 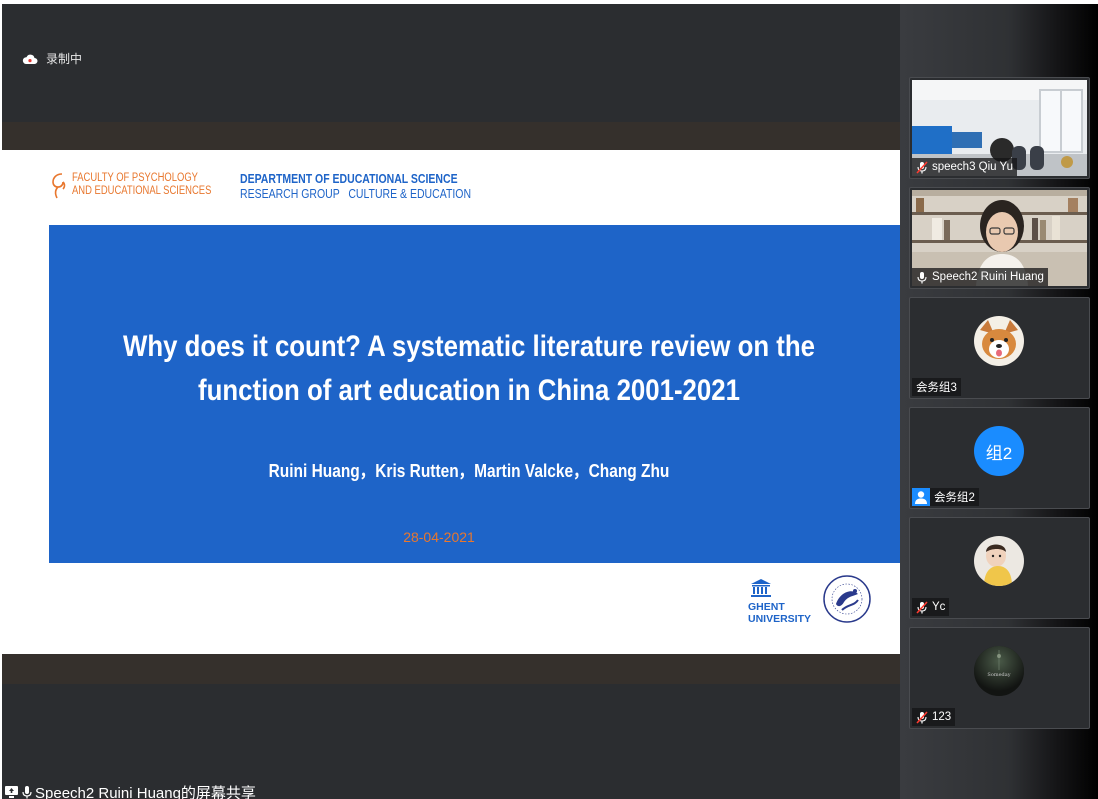 I want to click on csc-seal-icon, so click(x=847, y=599).